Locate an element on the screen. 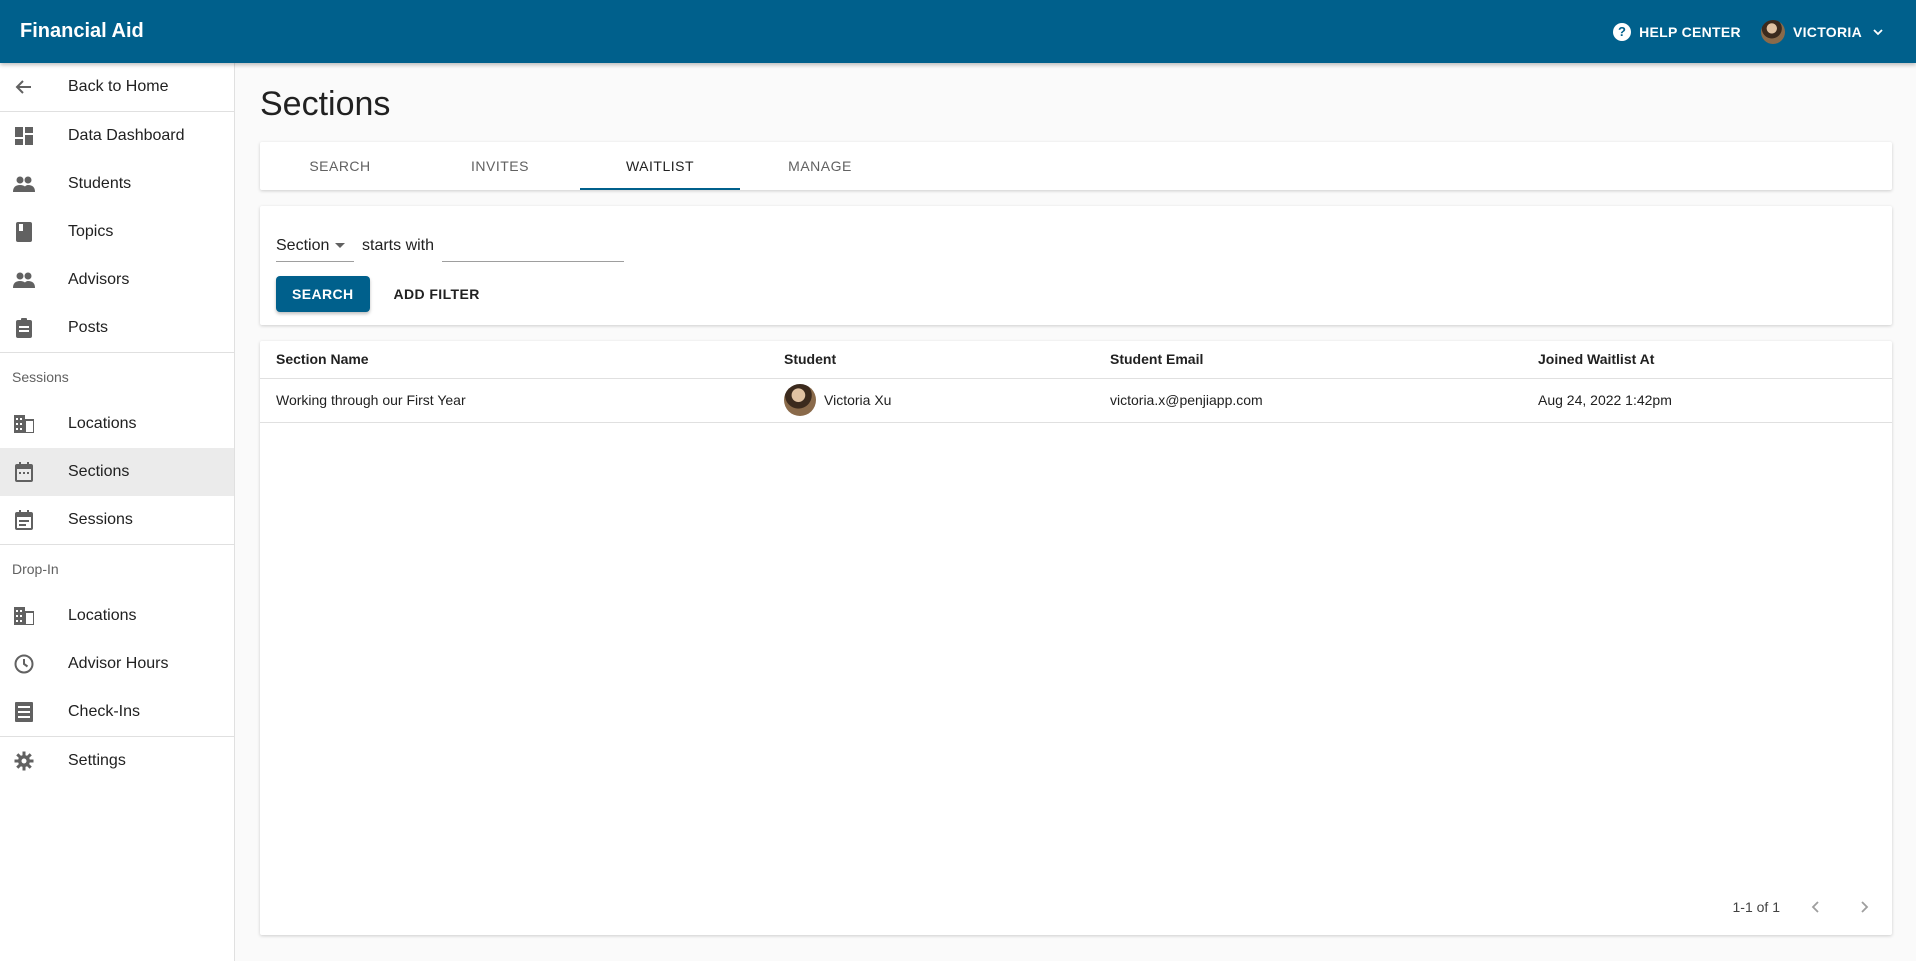 This screenshot has width=1916, height=961. sidebar-item-label: Students is located at coordinates (100, 183).